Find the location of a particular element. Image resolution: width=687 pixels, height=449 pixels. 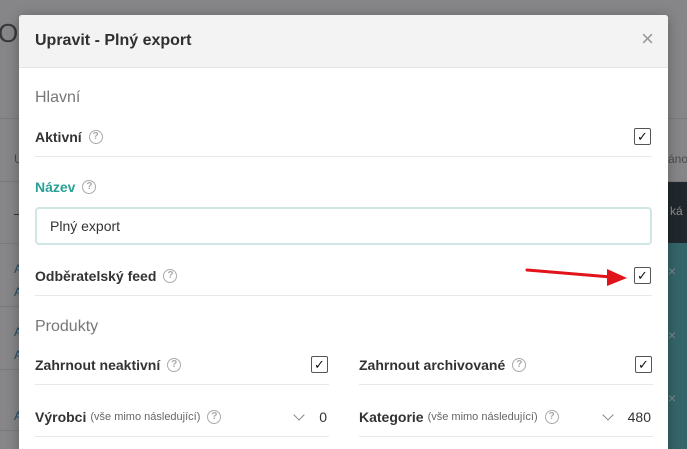

name-label-row: Název ? is located at coordinates (343, 187).